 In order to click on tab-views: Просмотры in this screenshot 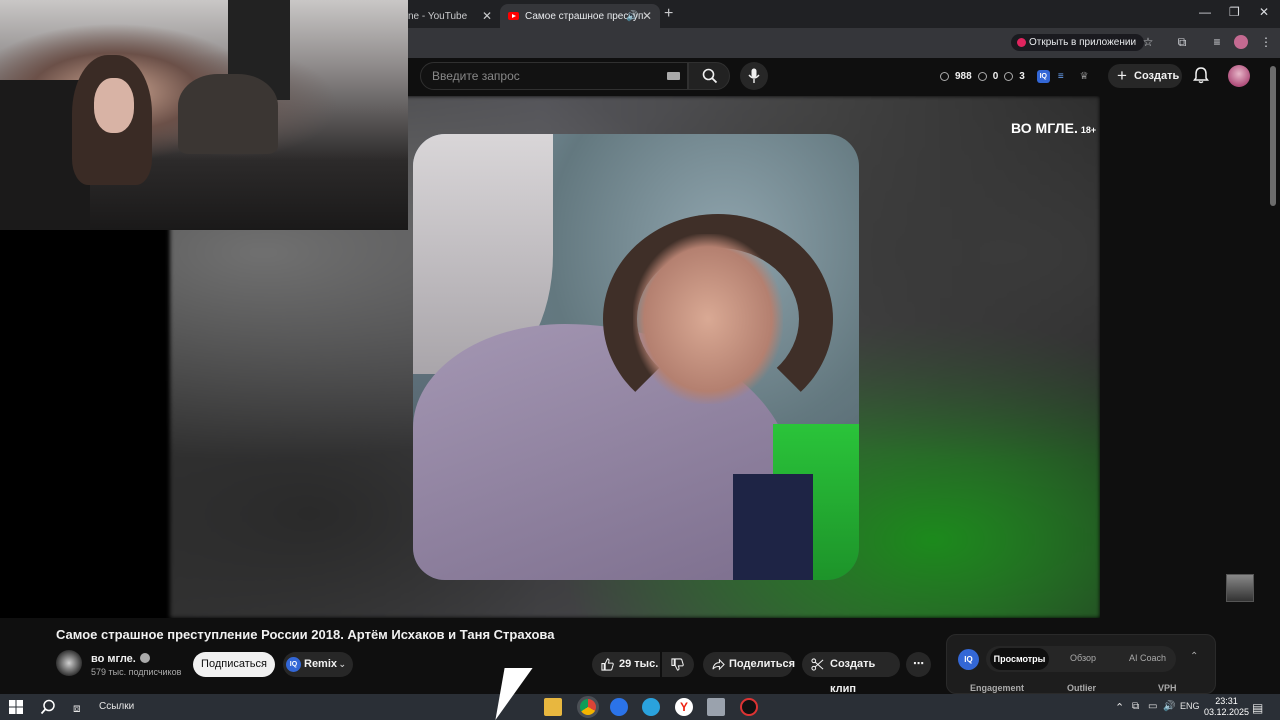, I will do `click(1019, 659)`.